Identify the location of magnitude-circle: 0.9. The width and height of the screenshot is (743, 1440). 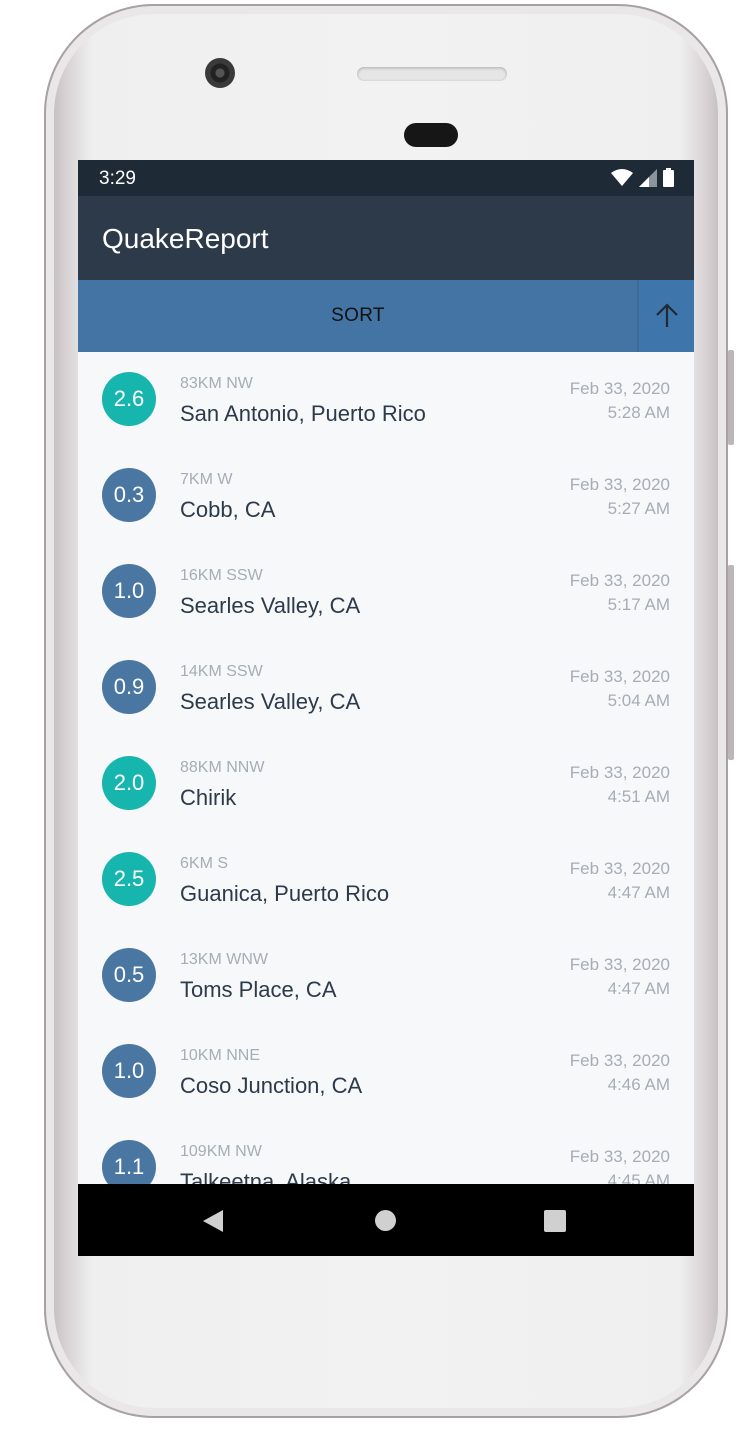
(129, 687).